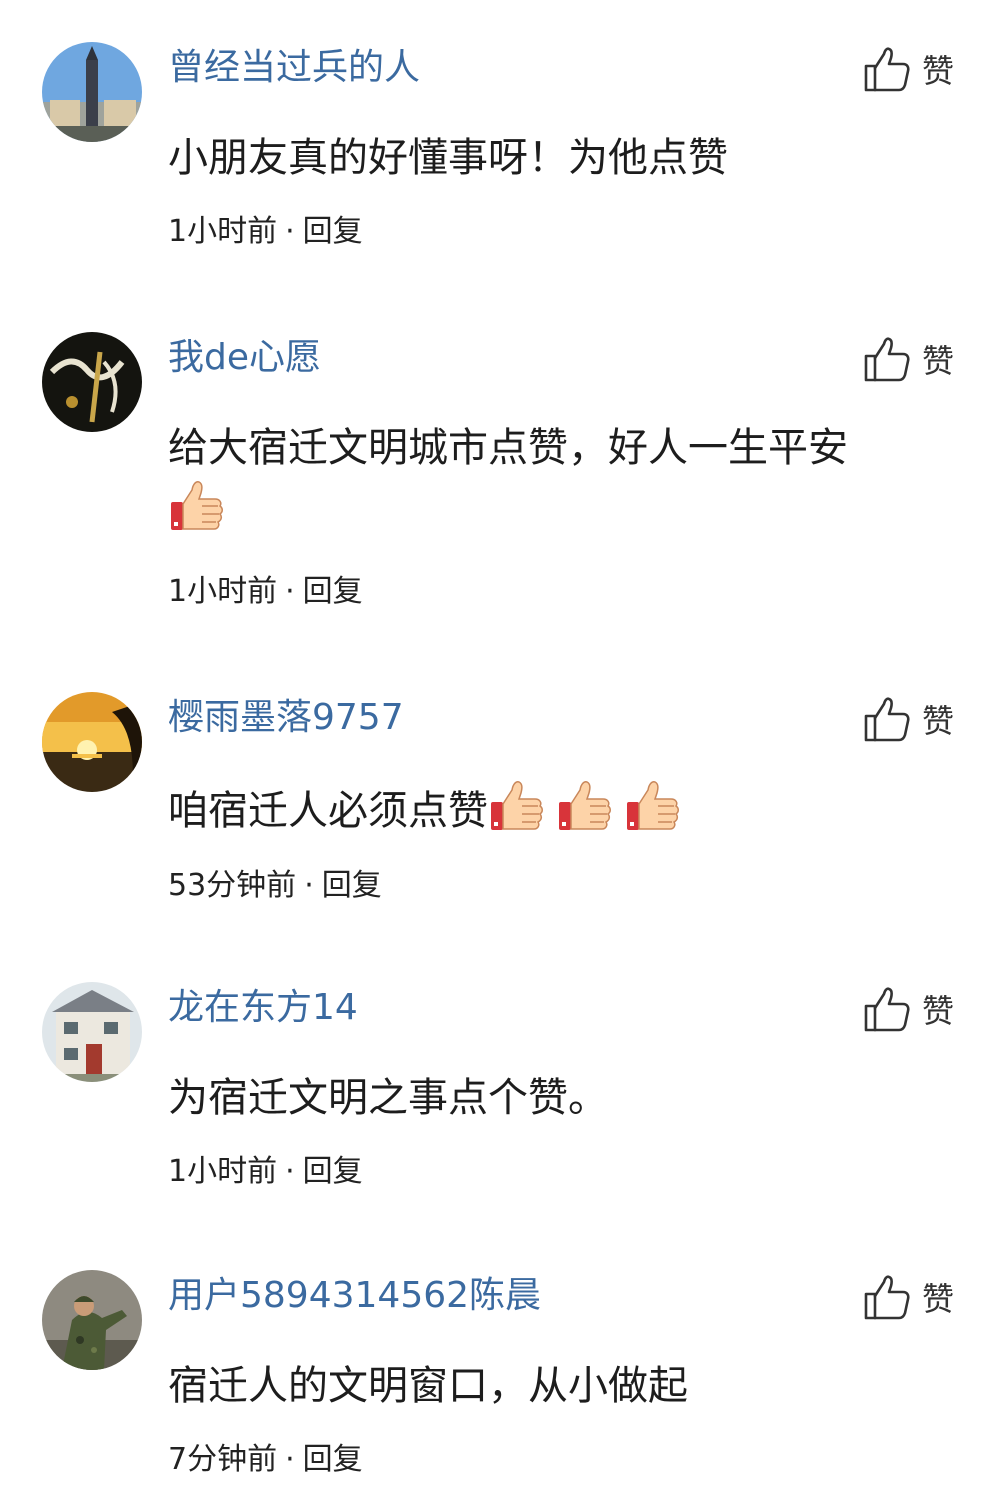 The width and height of the screenshot is (1000, 1500). I want to click on comment-body: 咱宿迁人必须点赞, so click(328, 811).